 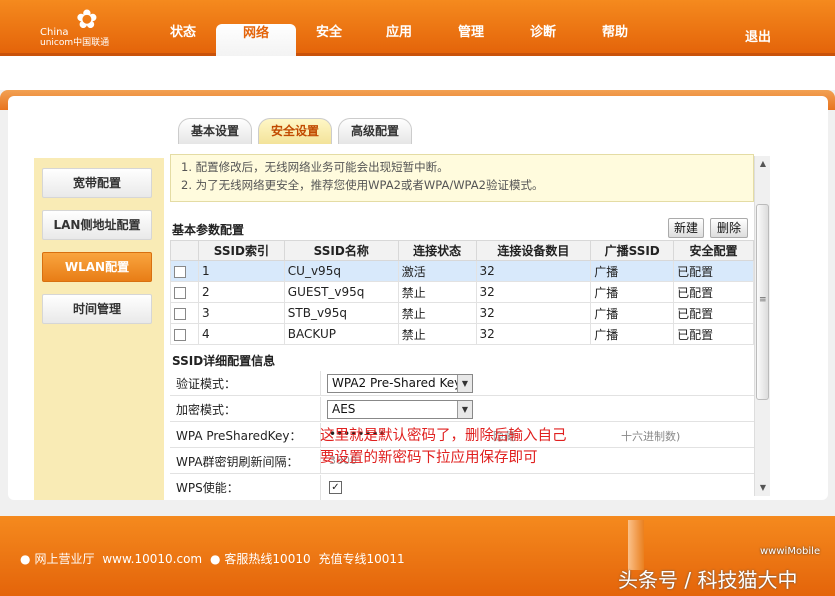 I want to click on footer-hotline: 客服热线10010, so click(x=267, y=559).